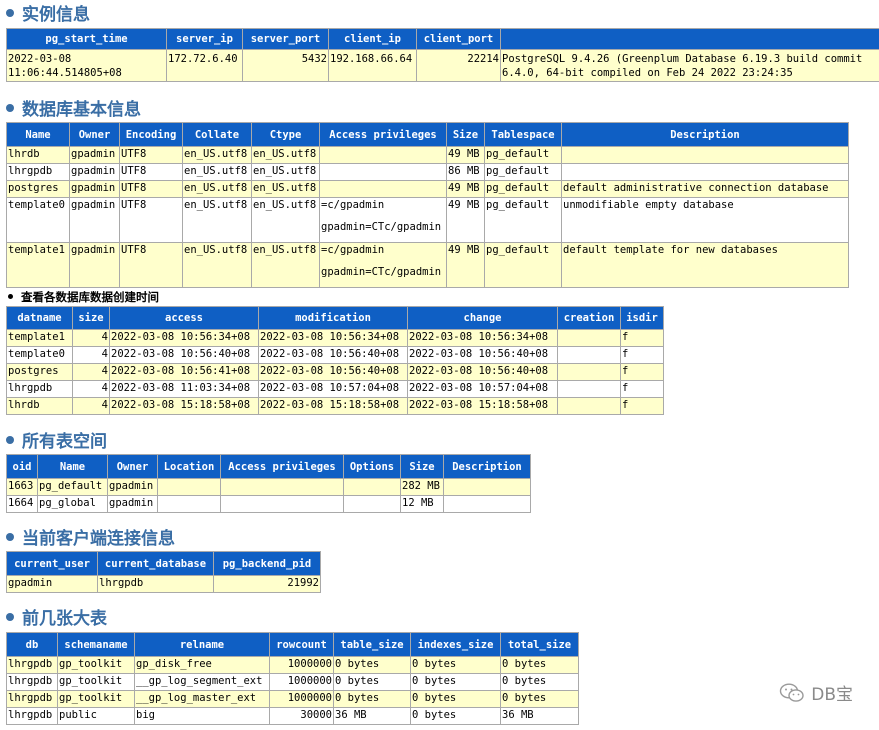 Image resolution: width=879 pixels, height=730 pixels. I want to click on column-header: table_size, so click(372, 644).